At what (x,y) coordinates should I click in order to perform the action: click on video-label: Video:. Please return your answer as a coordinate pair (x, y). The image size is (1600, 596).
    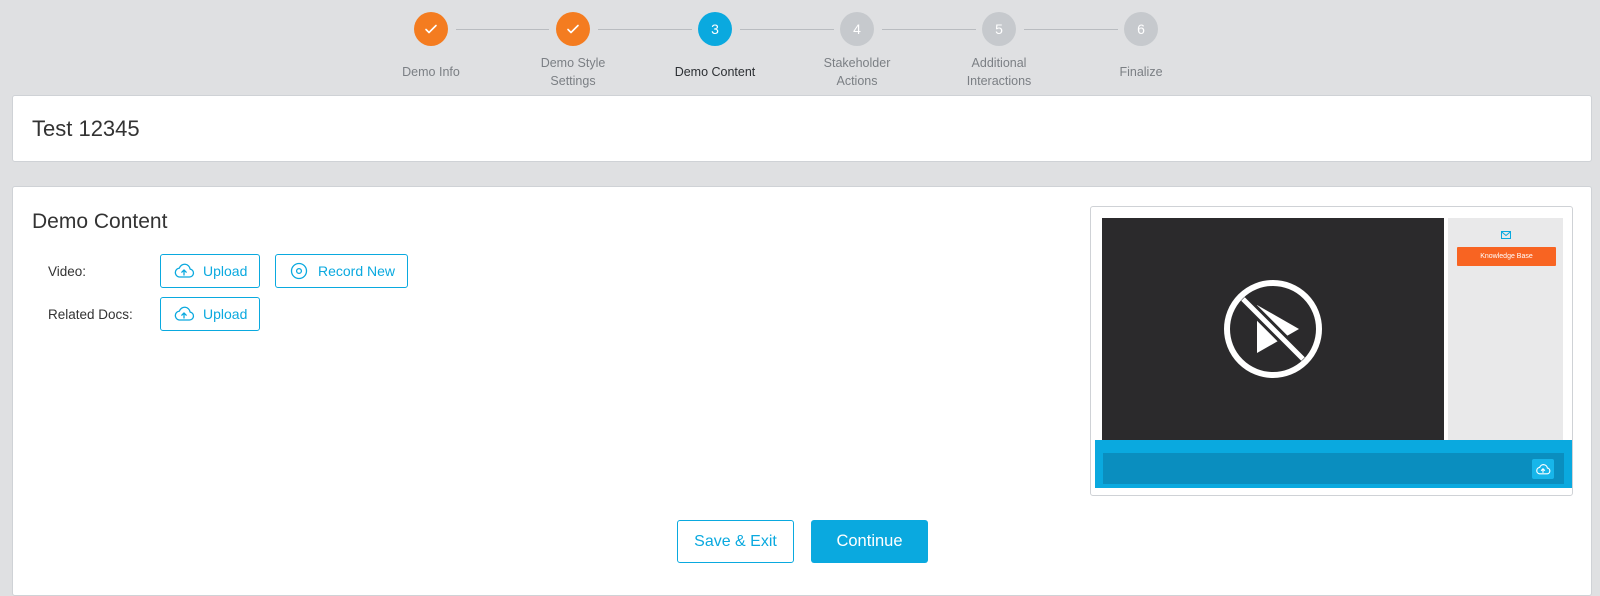
    Looking at the image, I should click on (67, 271).